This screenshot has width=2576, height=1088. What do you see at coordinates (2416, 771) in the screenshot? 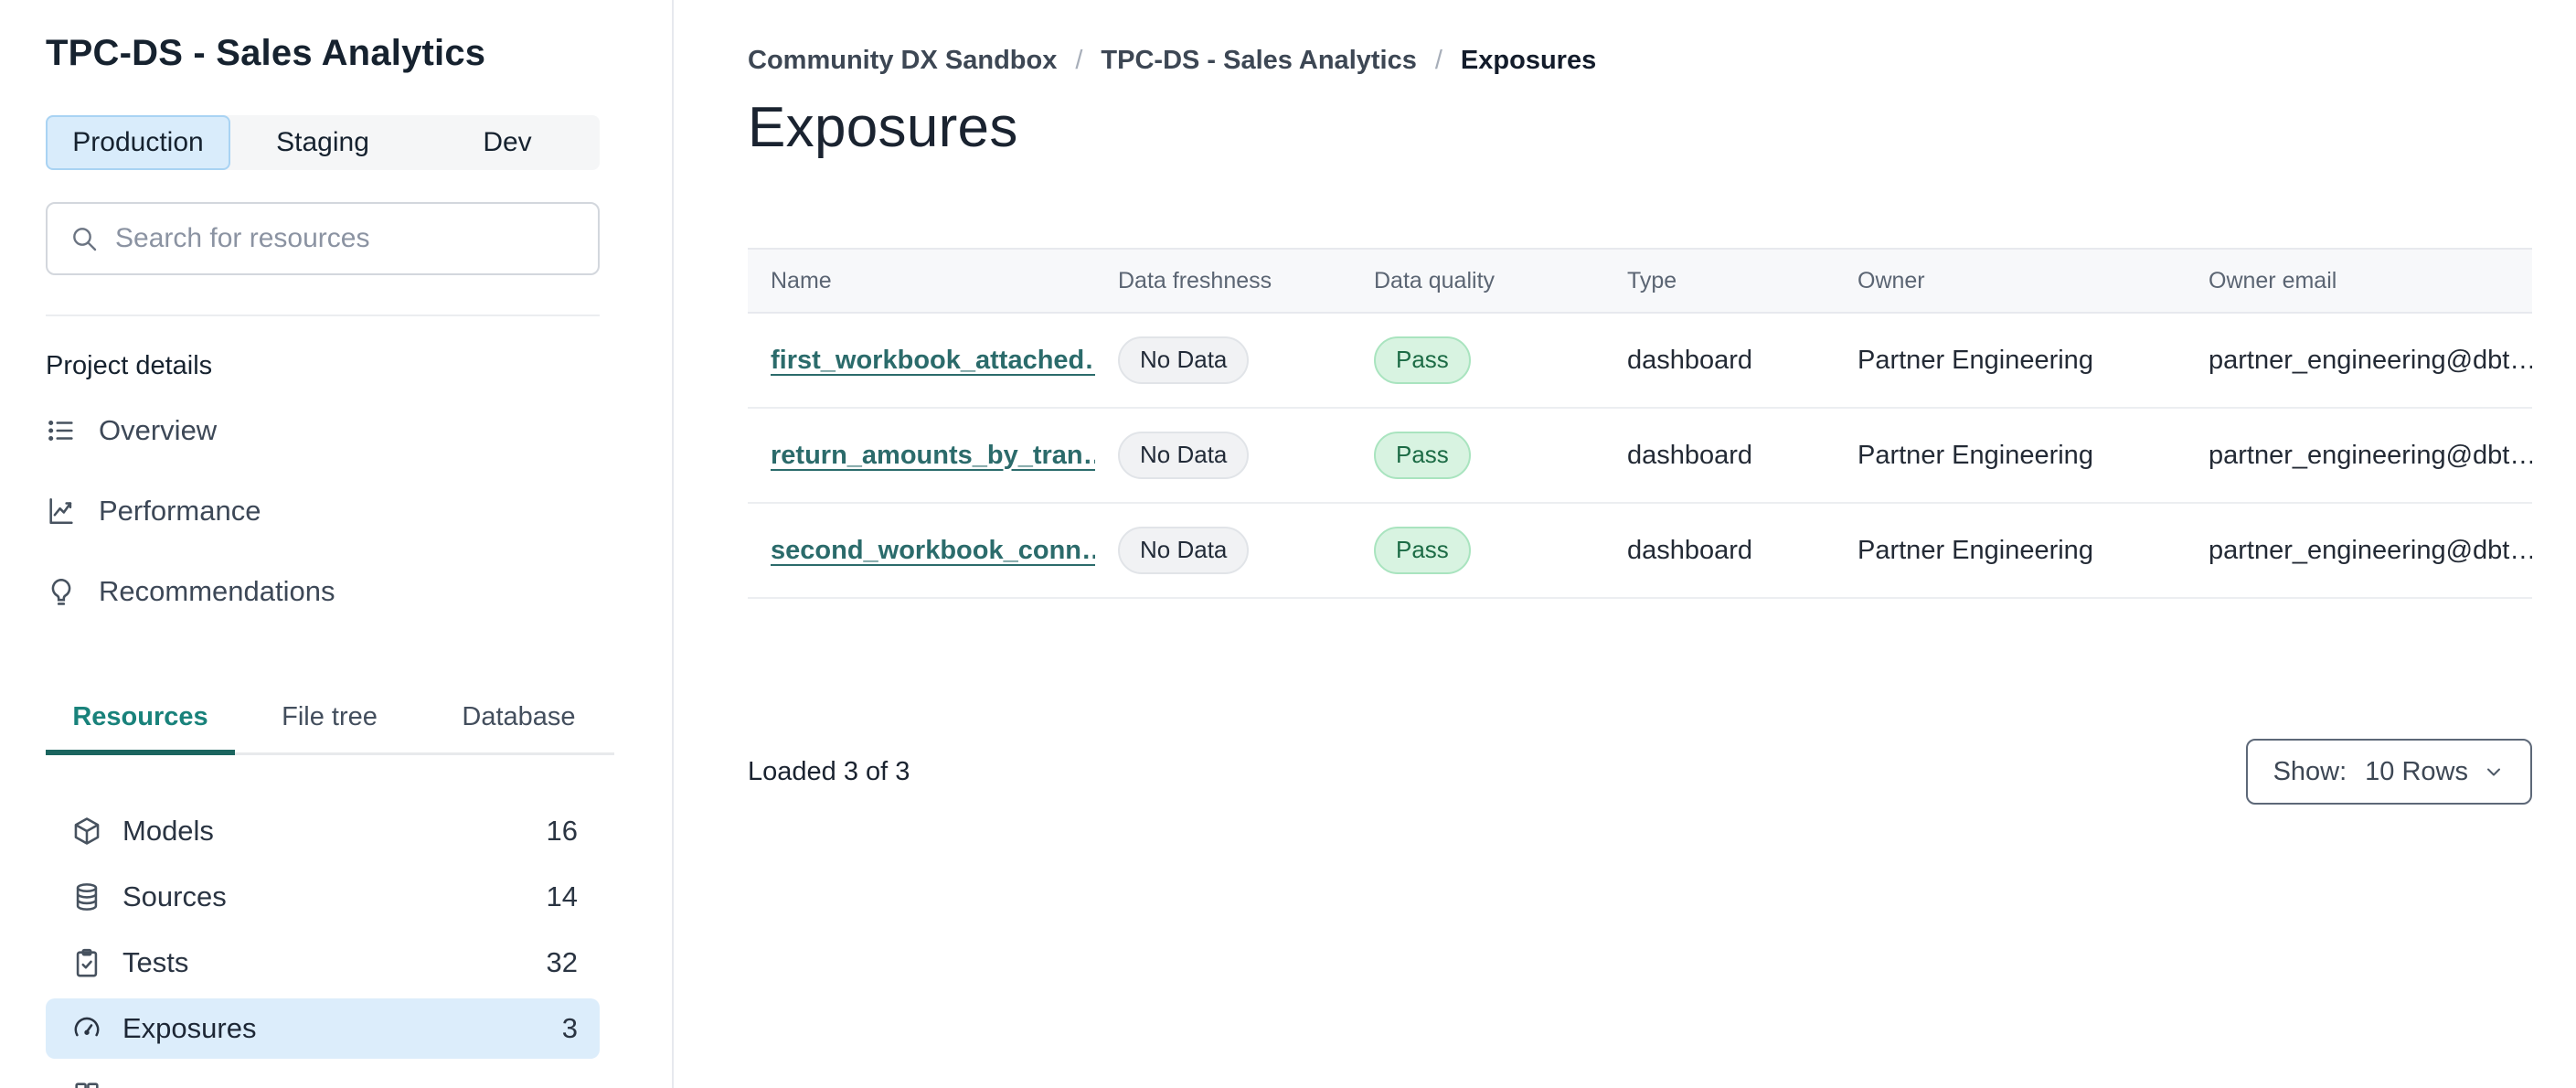
I see `show-value: 10 Rows` at bounding box center [2416, 771].